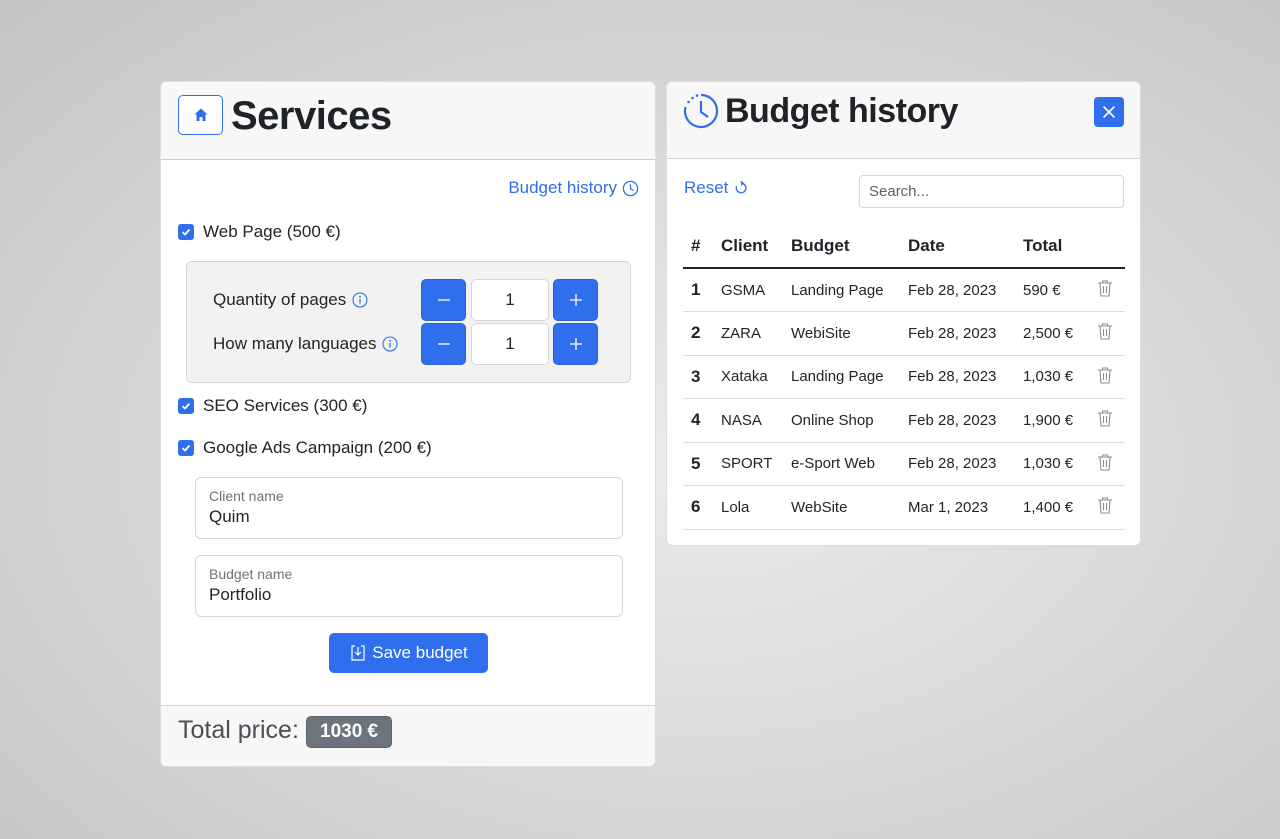 The height and width of the screenshot is (839, 1280). Describe the element at coordinates (756, 290) in the screenshot. I see `row-client: GSMA` at that location.